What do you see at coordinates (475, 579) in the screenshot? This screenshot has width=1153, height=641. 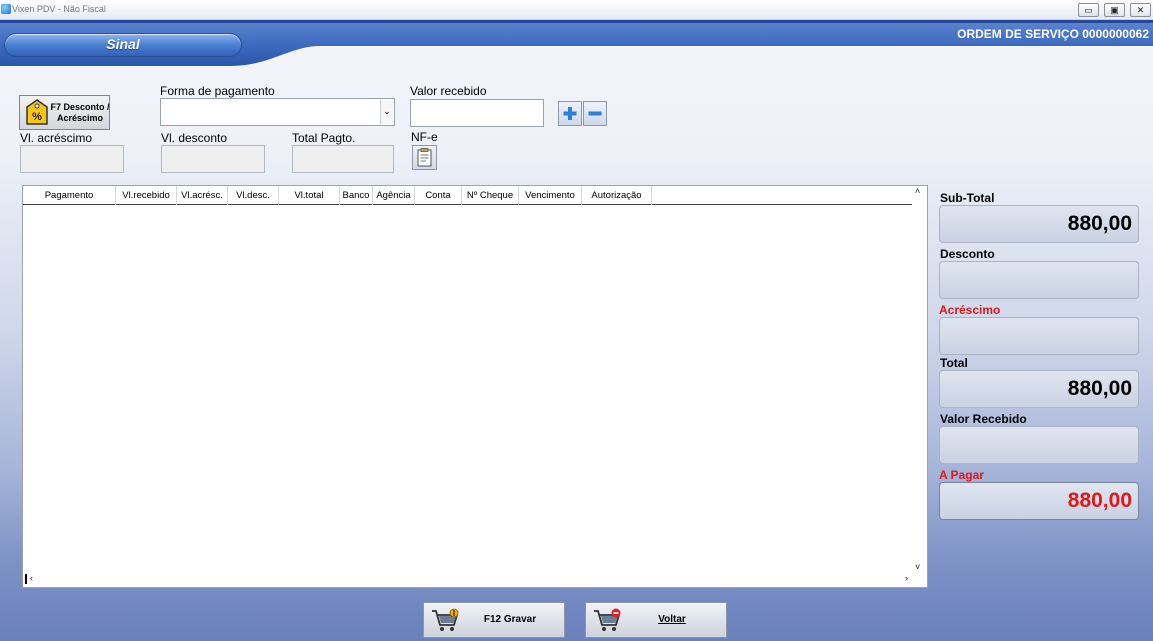 I see `horizontal-scrollbar: ‹ ›` at bounding box center [475, 579].